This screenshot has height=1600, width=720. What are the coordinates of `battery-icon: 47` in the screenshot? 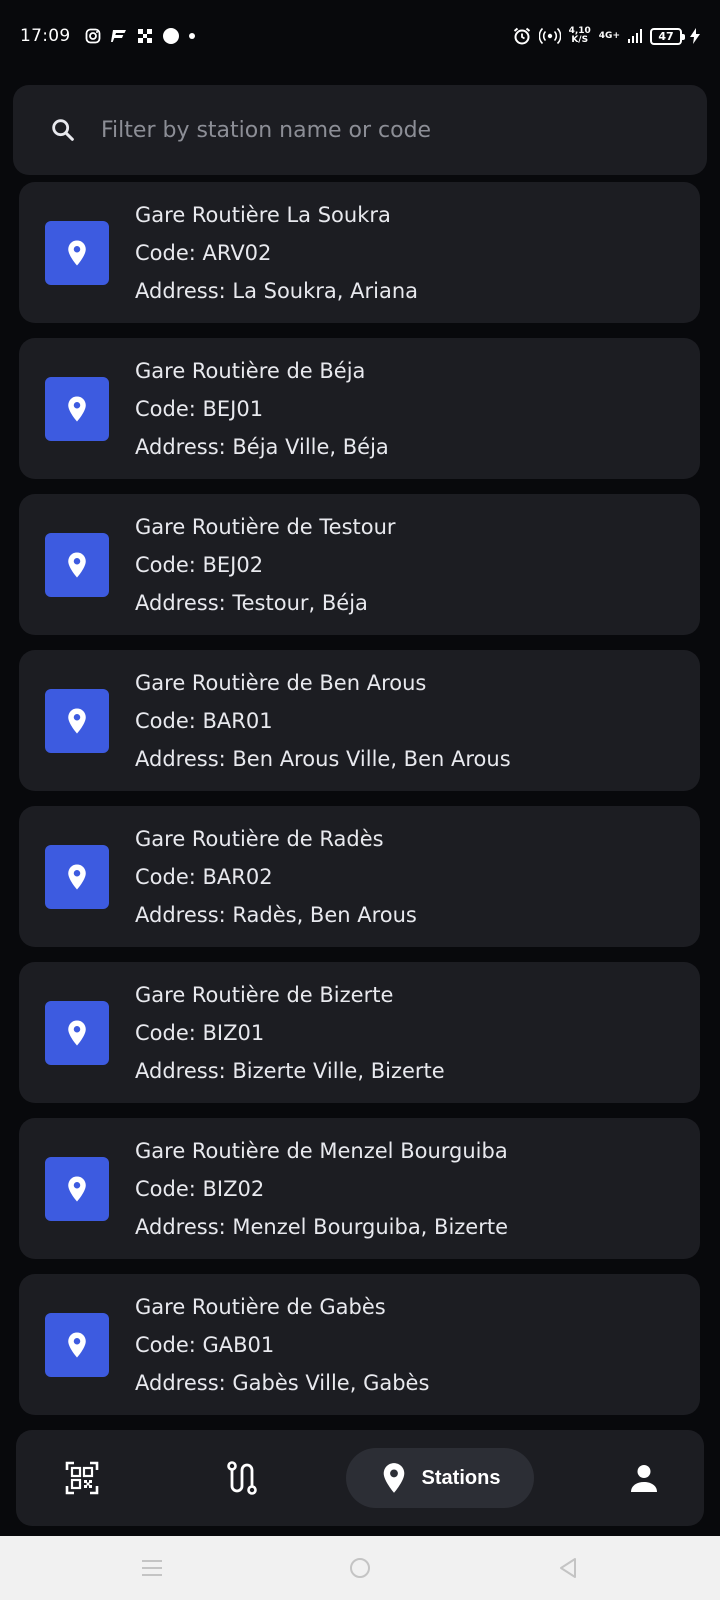 It's located at (667, 36).